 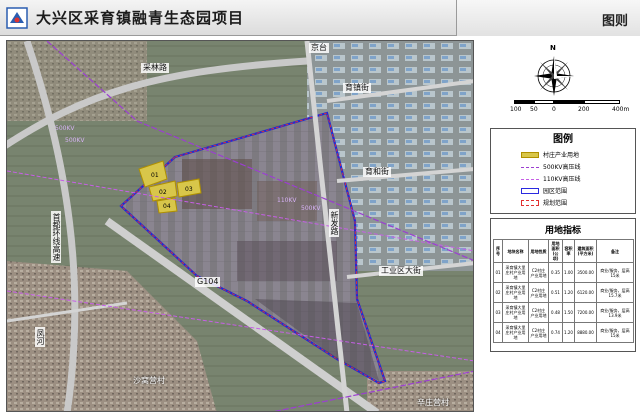 I want to click on svg-text: 02, so click(x=163, y=192).